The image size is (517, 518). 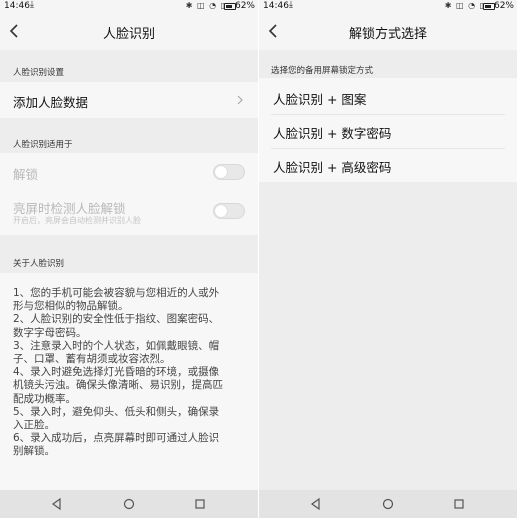 What do you see at coordinates (34, 451) in the screenshot?
I see `about-line: 别解锁。` at bounding box center [34, 451].